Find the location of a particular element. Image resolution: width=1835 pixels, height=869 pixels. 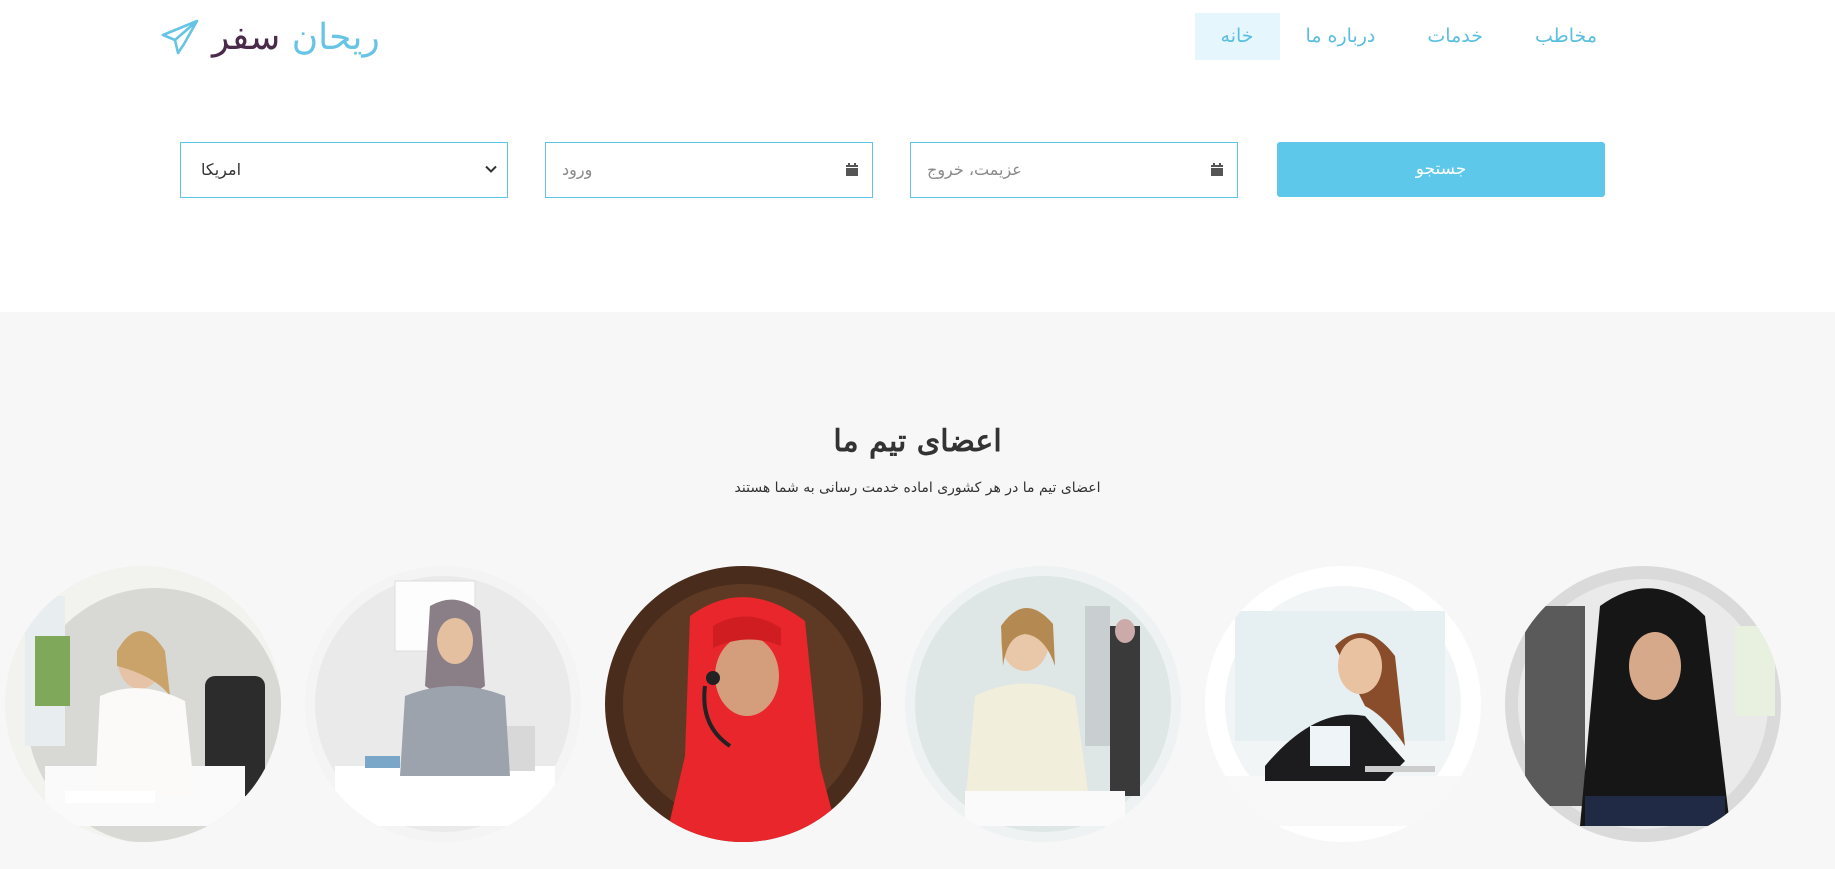

paper-plane-icon is located at coordinates (180, 38).